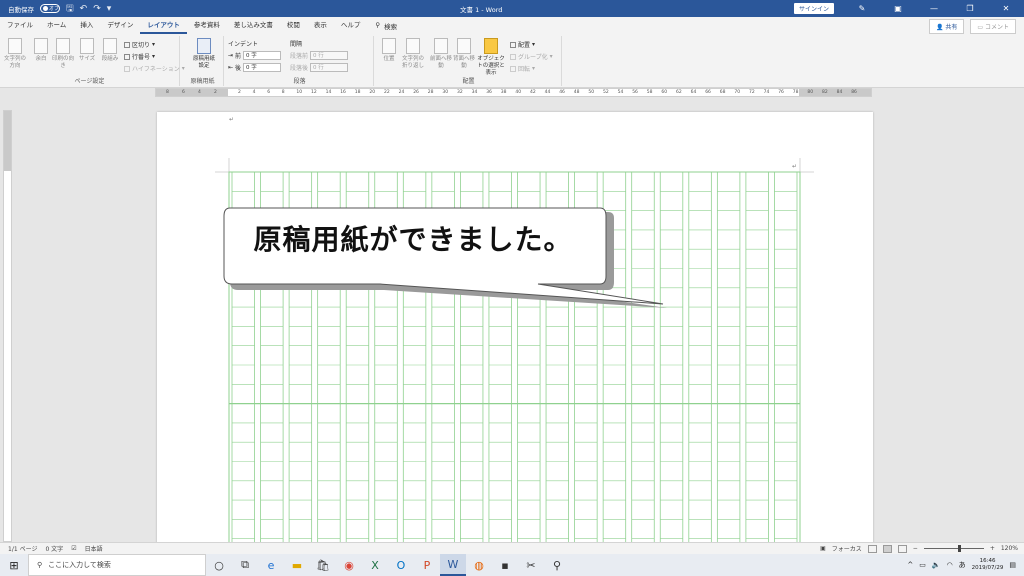  What do you see at coordinates (950, 565) in the screenshot?
I see `wifi-icon: ◠` at bounding box center [950, 565].